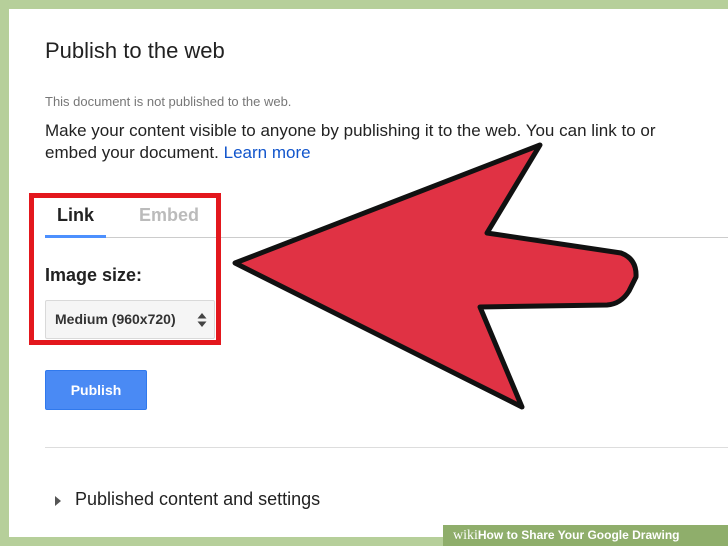 The height and width of the screenshot is (546, 728). Describe the element at coordinates (96, 390) in the screenshot. I see `publish-button: Publish` at that location.